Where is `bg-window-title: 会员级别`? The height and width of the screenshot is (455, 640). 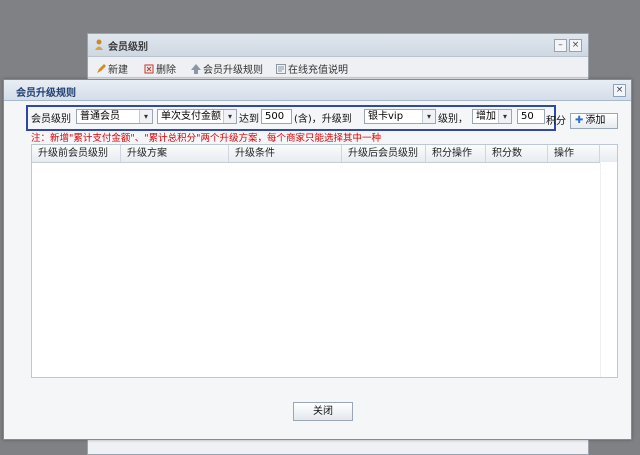 bg-window-title: 会员级别 is located at coordinates (128, 47).